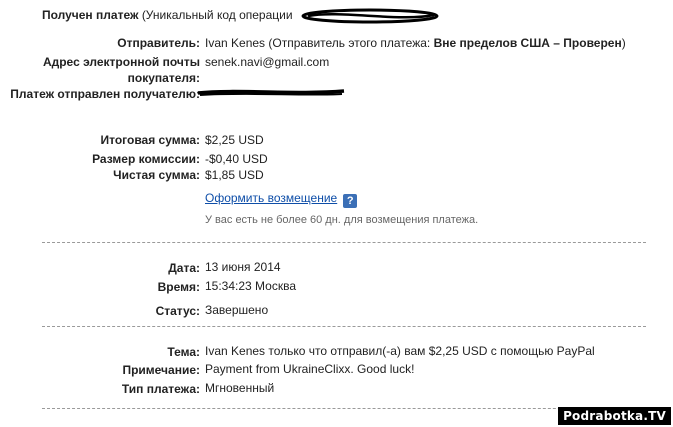 The image size is (673, 427). What do you see at coordinates (251, 286) in the screenshot?
I see `time-value: 15:34:23 Москва` at bounding box center [251, 286].